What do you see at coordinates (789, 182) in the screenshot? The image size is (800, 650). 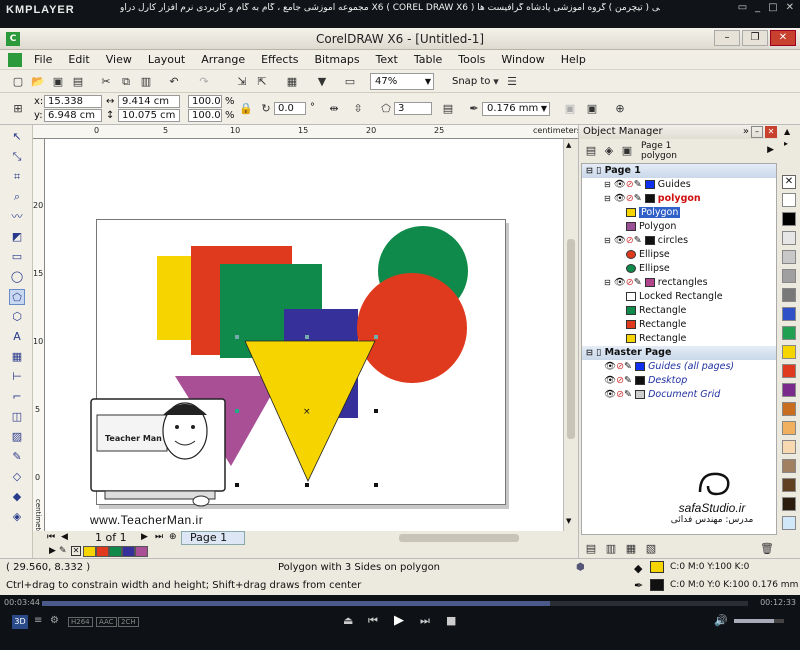 I see `no-color-swatch: ✕` at bounding box center [789, 182].